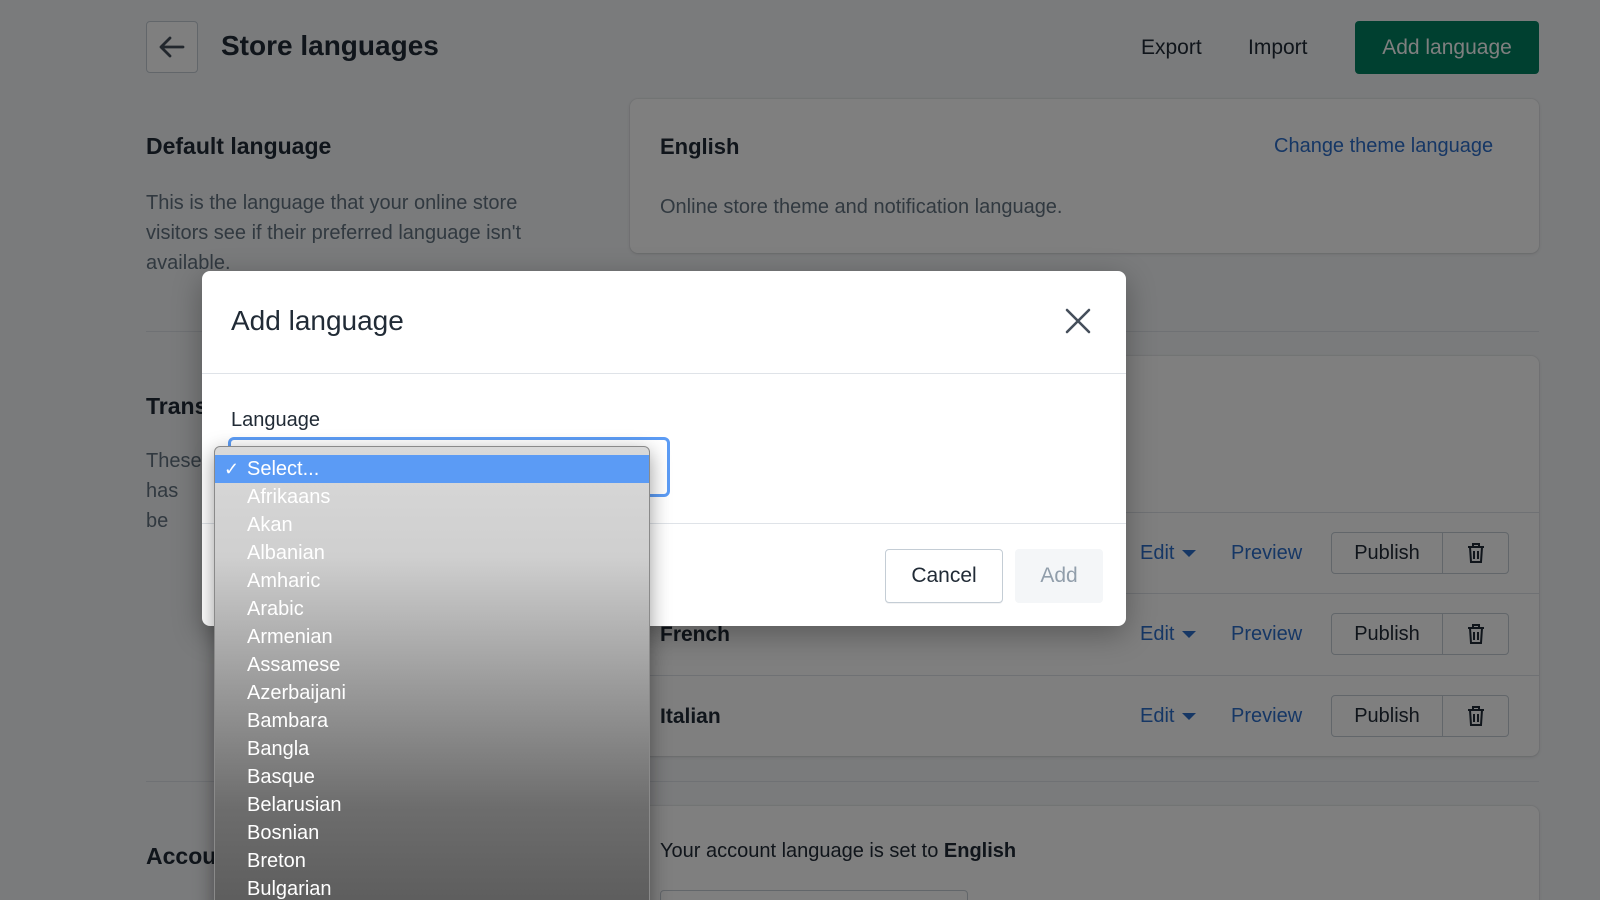 This screenshot has height=900, width=1600. What do you see at coordinates (664, 322) in the screenshot?
I see `modal-header: Add language` at bounding box center [664, 322].